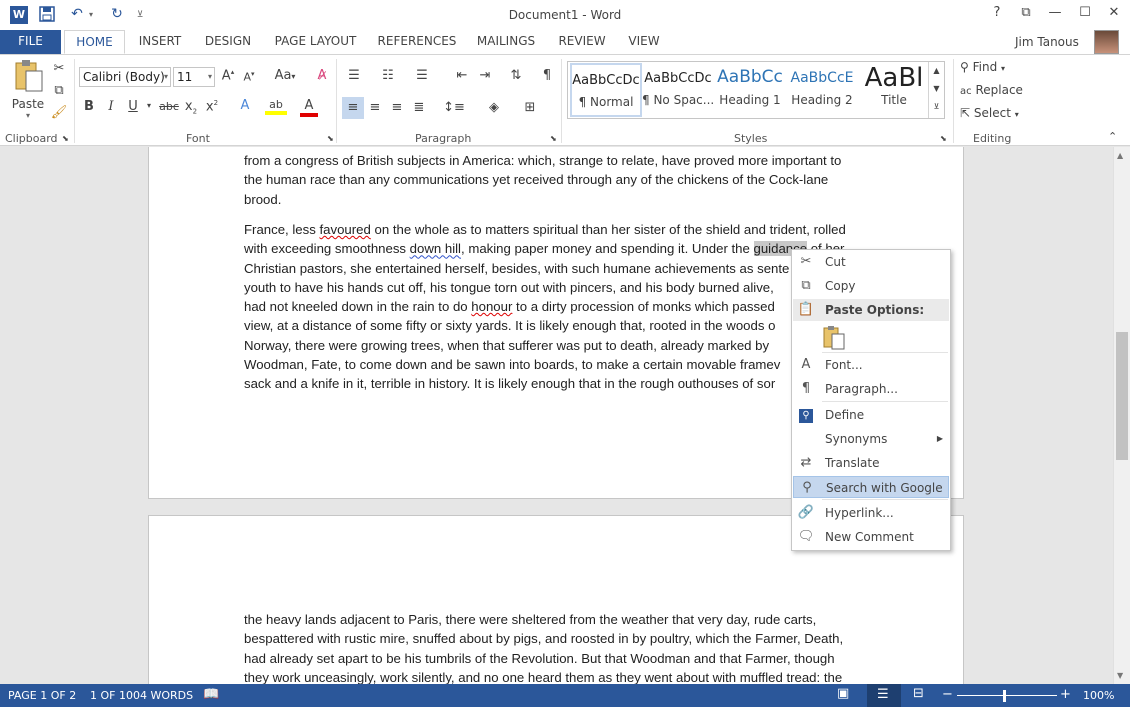  Describe the element at coordinates (42, 695) in the screenshot. I see `page-count: PAGE 1 OF 2` at that location.